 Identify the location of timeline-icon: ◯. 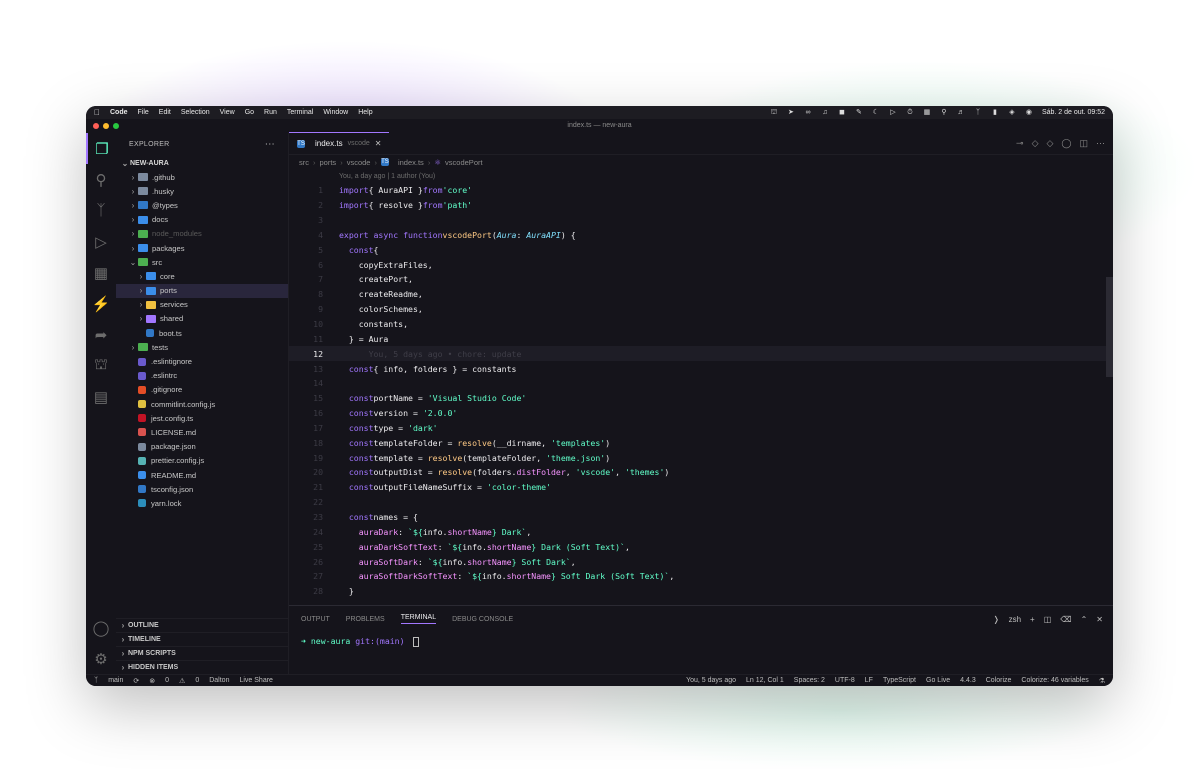
(1066, 143).